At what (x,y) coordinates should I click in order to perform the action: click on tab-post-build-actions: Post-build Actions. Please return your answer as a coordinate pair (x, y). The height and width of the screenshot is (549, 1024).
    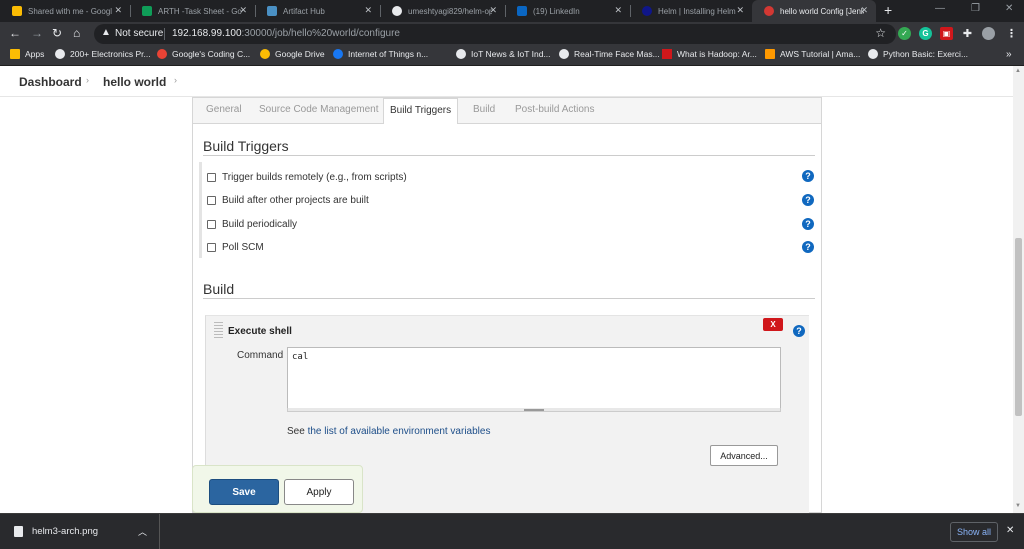
    Looking at the image, I should click on (555, 109).